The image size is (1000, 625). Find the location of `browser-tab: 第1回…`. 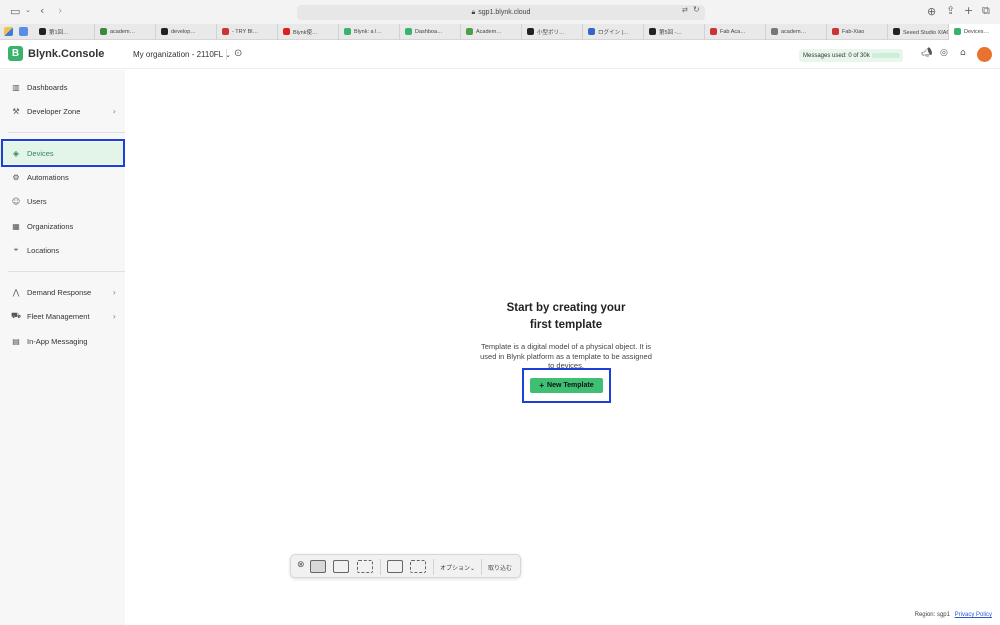

browser-tab: 第1回… is located at coordinates (64, 31).